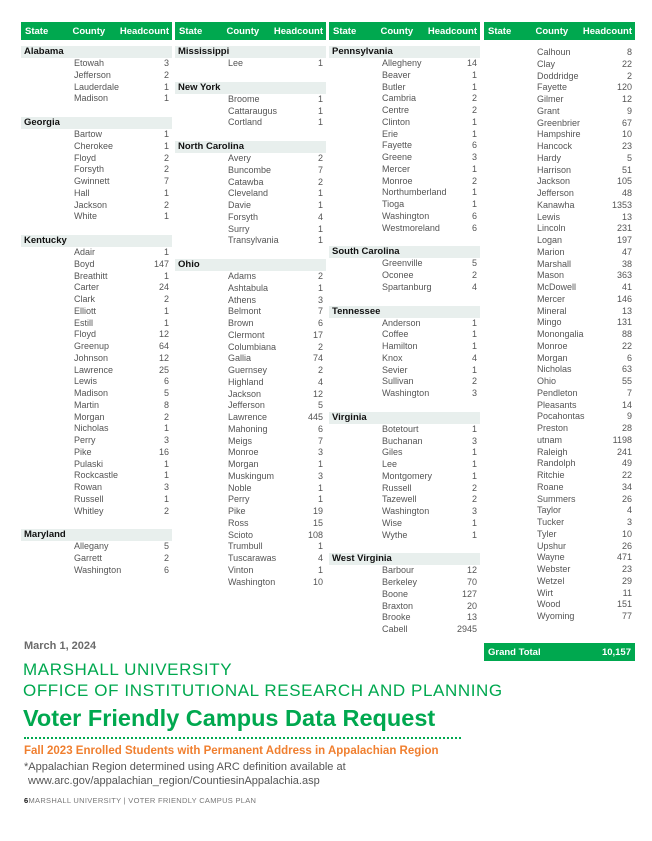 Image resolution: width=652 pixels, height=841 pixels. Describe the element at coordinates (242, 738) in the screenshot. I see `dotted-divider` at that location.